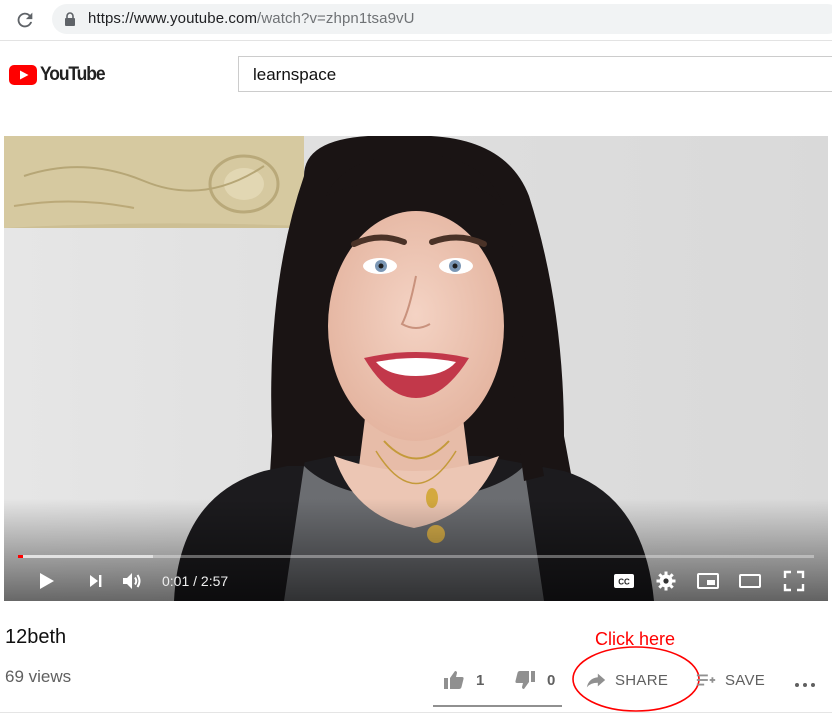  Describe the element at coordinates (173, 18) in the screenshot. I see `url-host: https://www.youtube.com` at that location.